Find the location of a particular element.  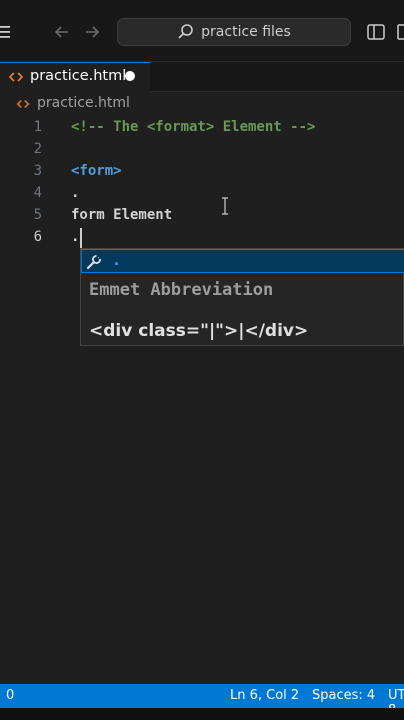

code-text: <form> is located at coordinates (96, 171).